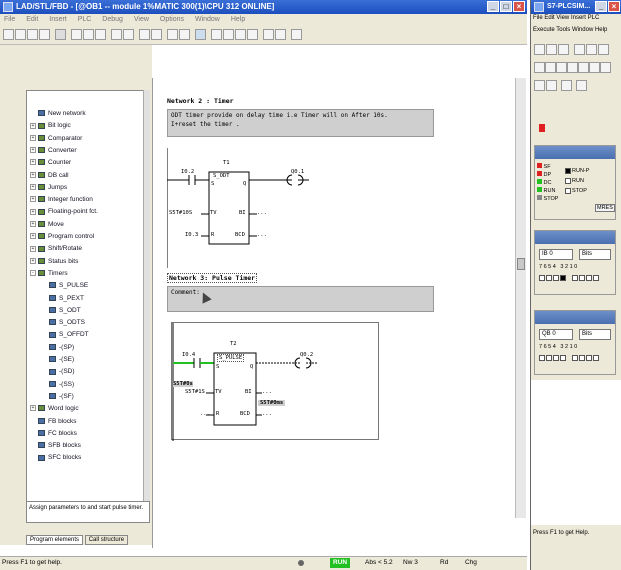  Describe the element at coordinates (216, 34) in the screenshot. I see `contact-no-icon` at that location.